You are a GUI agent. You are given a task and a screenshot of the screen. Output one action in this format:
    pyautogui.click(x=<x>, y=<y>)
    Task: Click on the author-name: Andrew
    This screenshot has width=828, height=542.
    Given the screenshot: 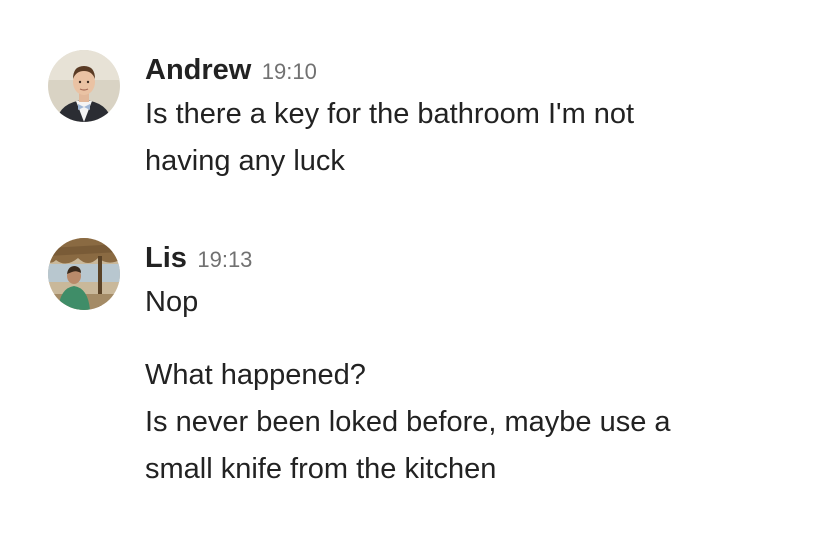 What is the action you would take?
    pyautogui.click(x=198, y=70)
    